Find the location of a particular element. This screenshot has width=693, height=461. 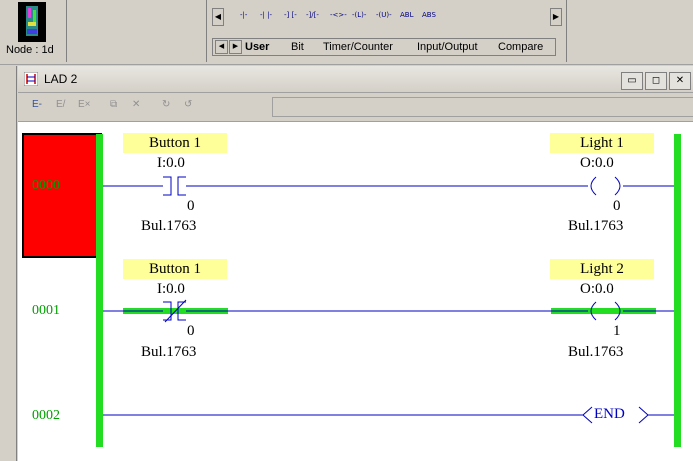

instr-abl: ABL is located at coordinates (407, 15).